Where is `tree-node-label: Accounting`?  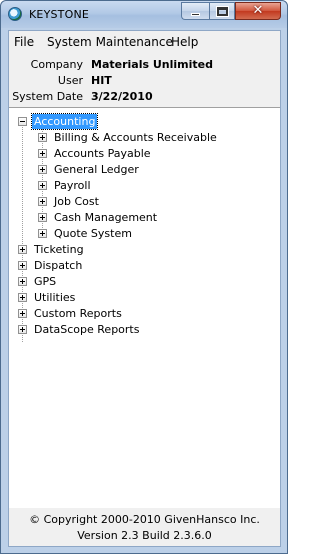
tree-node-label: Accounting is located at coordinates (64, 121).